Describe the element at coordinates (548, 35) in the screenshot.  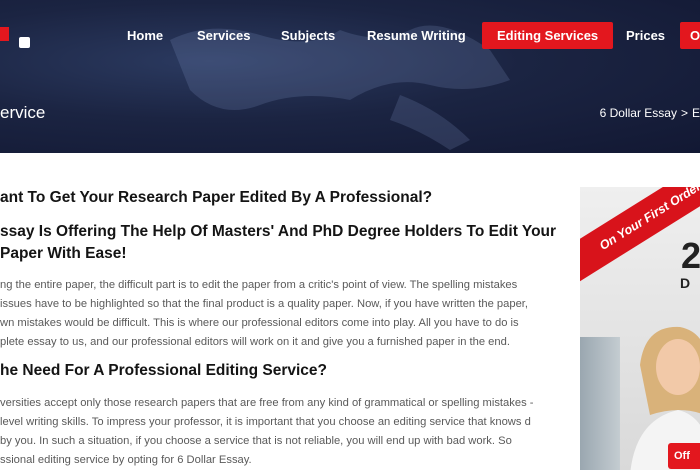
I see `nav-editing-services: Editing Services` at that location.